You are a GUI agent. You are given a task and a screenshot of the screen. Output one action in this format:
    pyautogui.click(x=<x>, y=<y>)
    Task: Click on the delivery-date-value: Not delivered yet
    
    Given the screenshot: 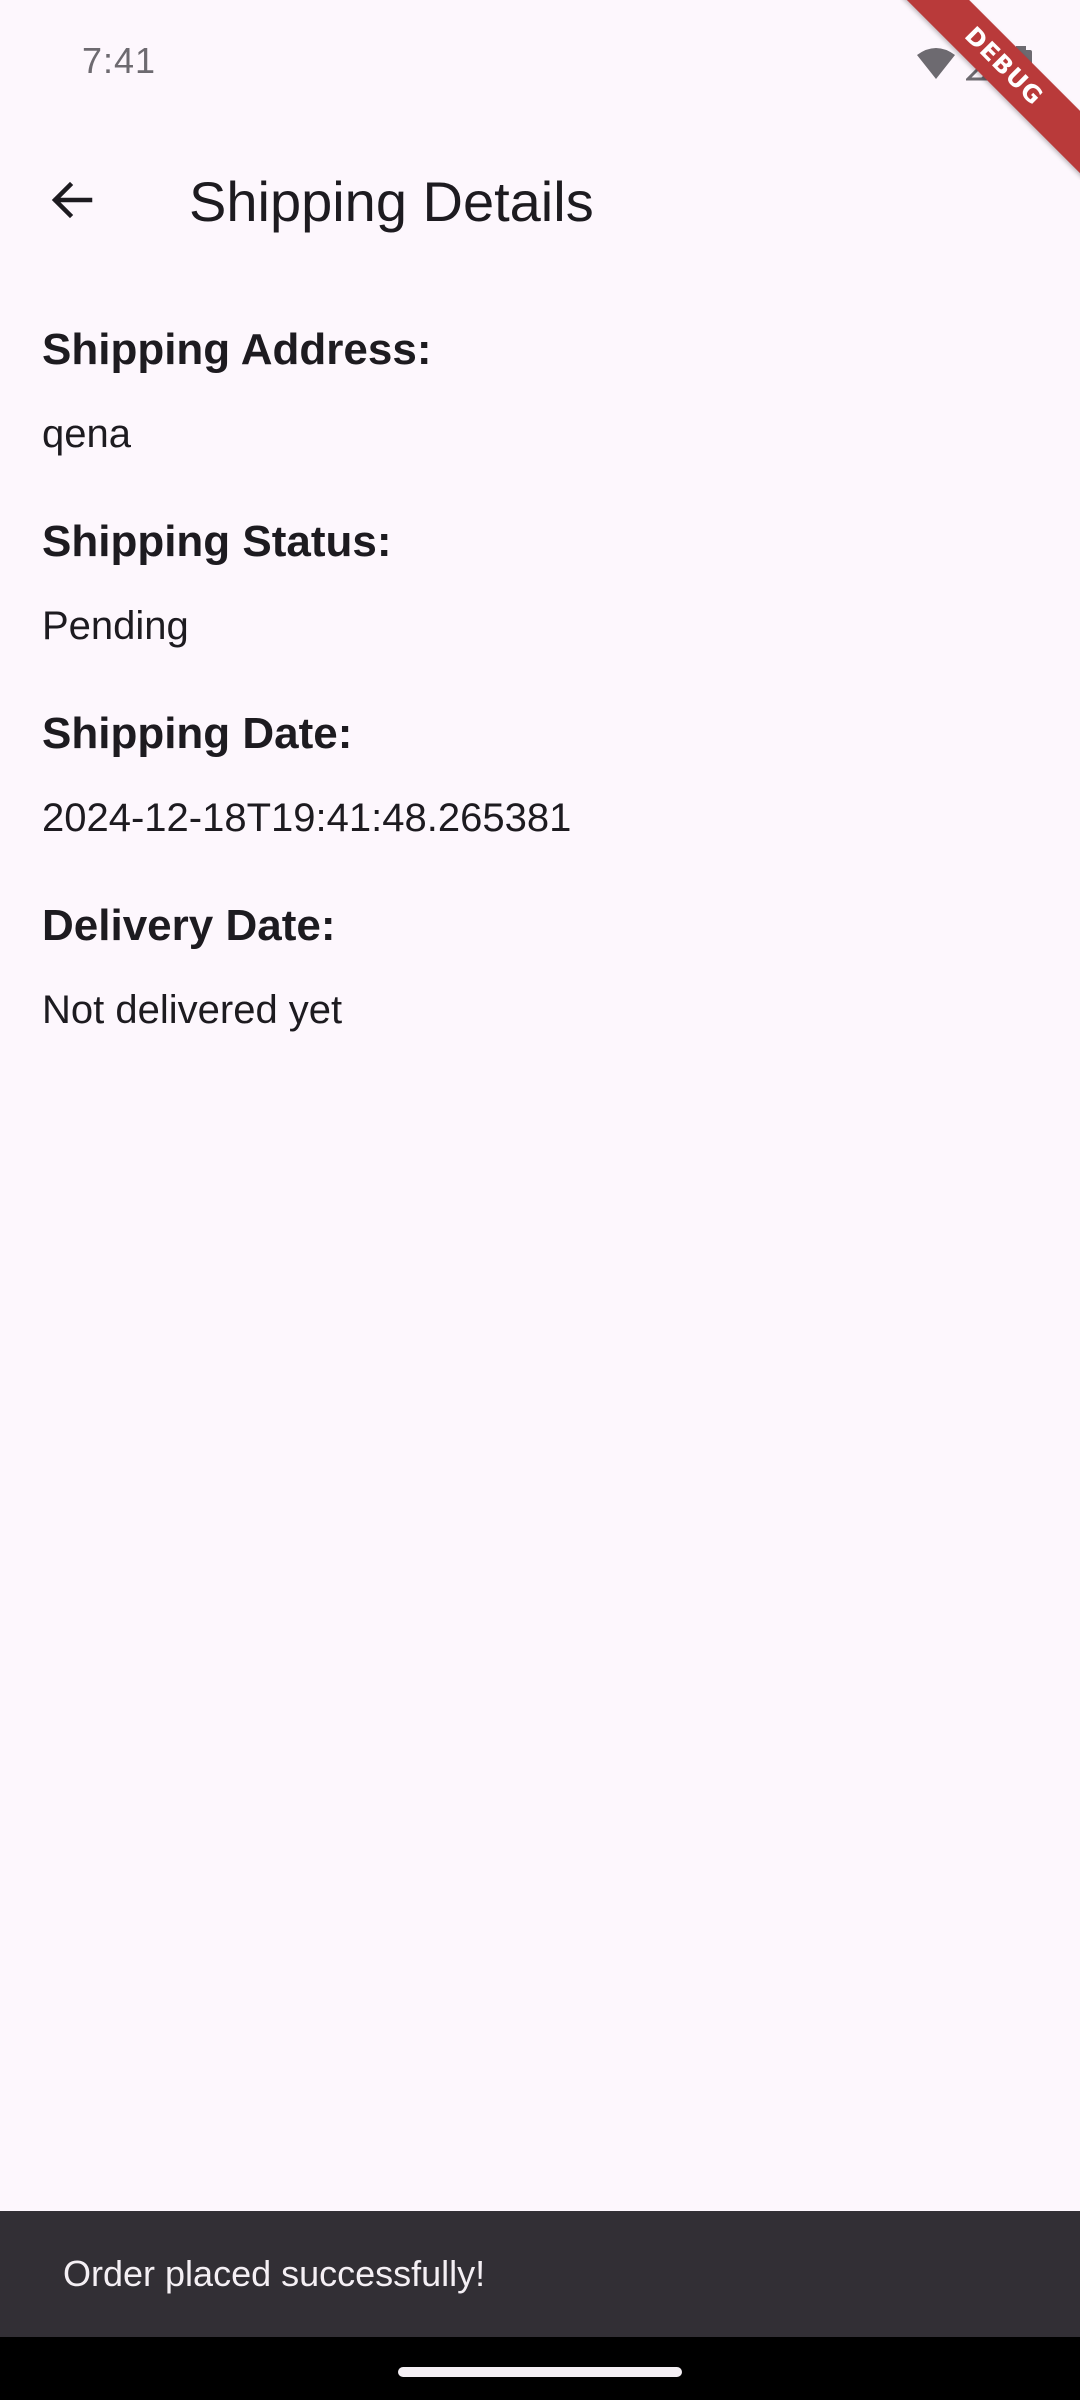 What is the action you would take?
    pyautogui.click(x=192, y=1010)
    